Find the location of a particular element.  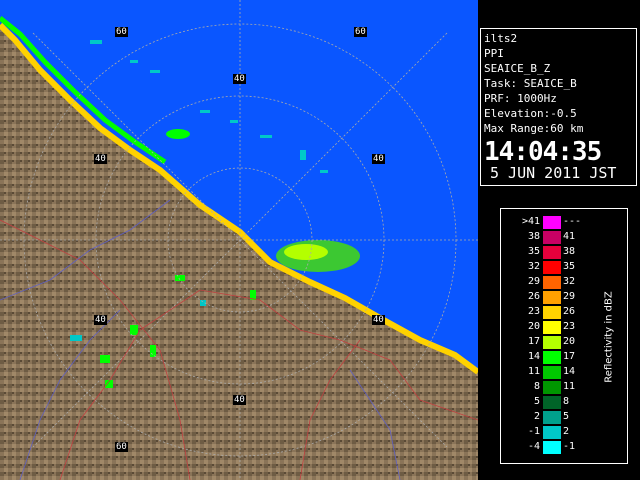

scale-lower-value: 2 is located at coordinates (536, 416).